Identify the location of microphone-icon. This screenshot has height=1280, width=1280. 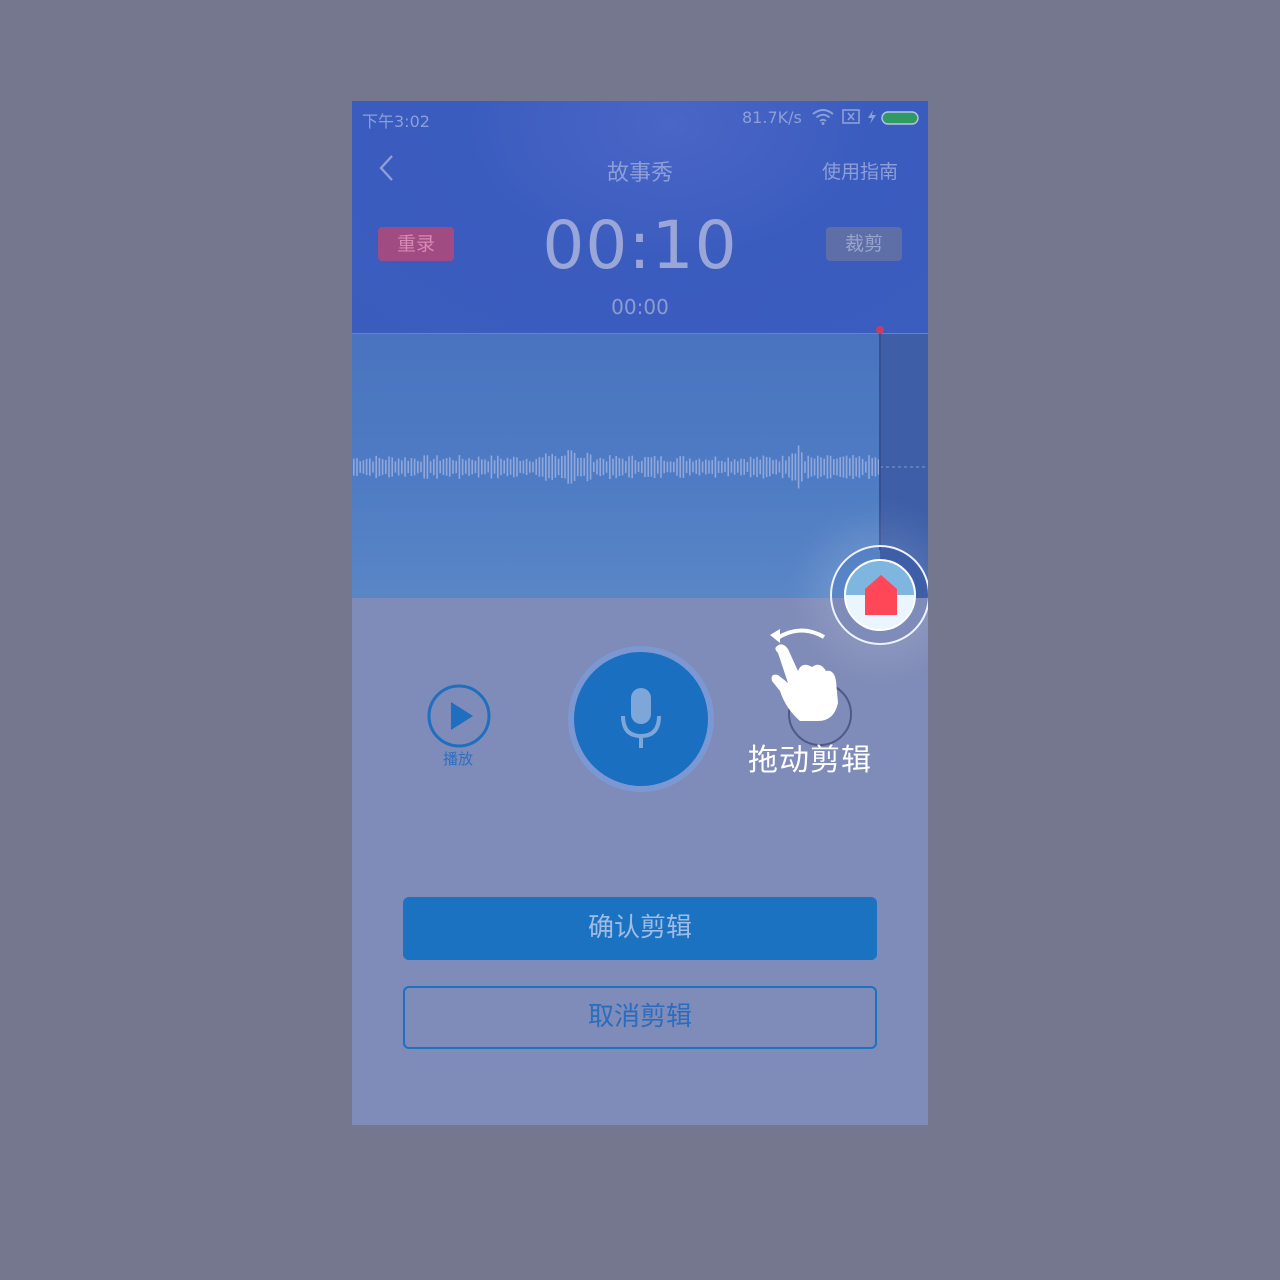
(641, 718).